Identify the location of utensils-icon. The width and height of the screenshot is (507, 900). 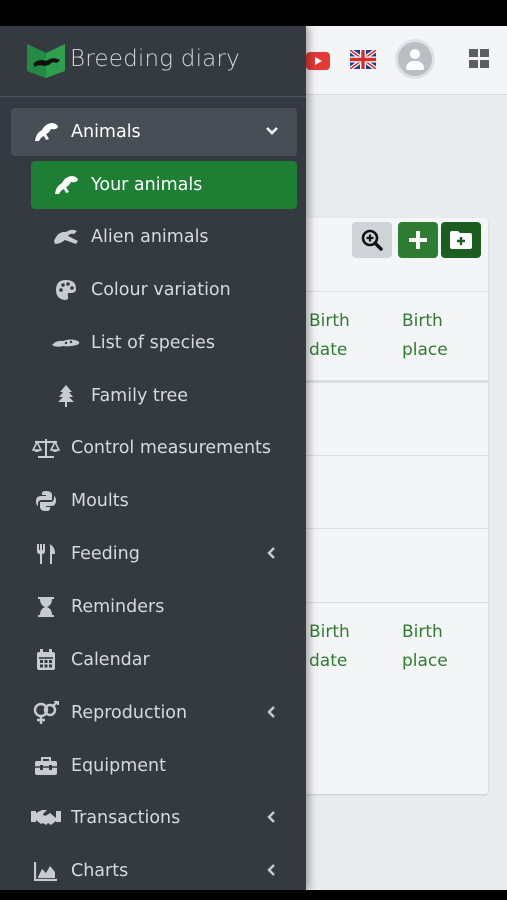
(46, 554).